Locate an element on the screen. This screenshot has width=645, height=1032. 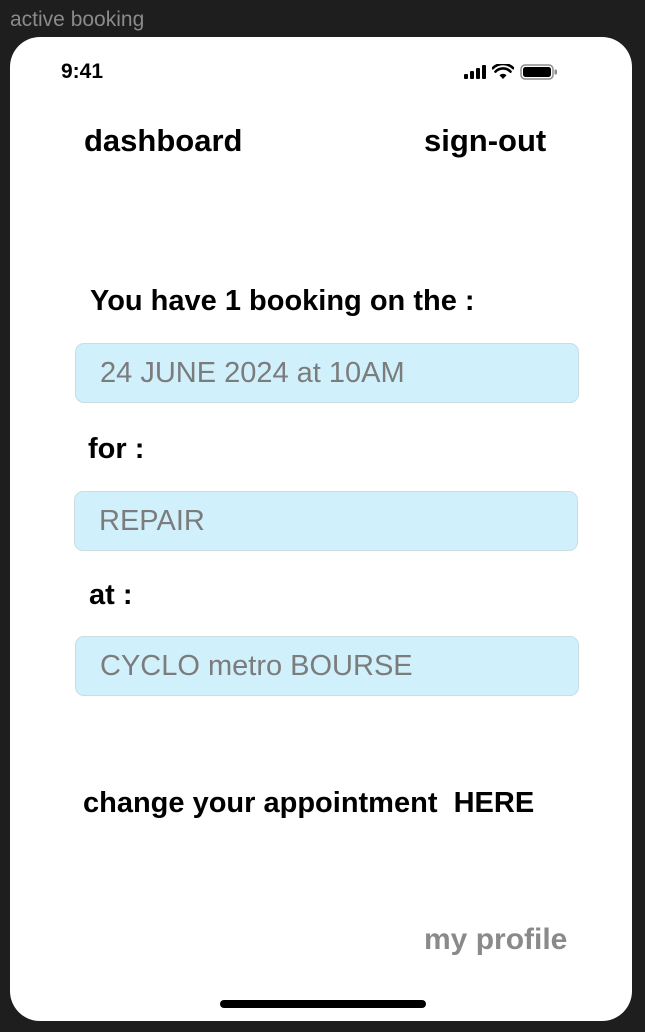
booking-date-field: 24 JUNE 2024 at 10AM is located at coordinates (327, 373).